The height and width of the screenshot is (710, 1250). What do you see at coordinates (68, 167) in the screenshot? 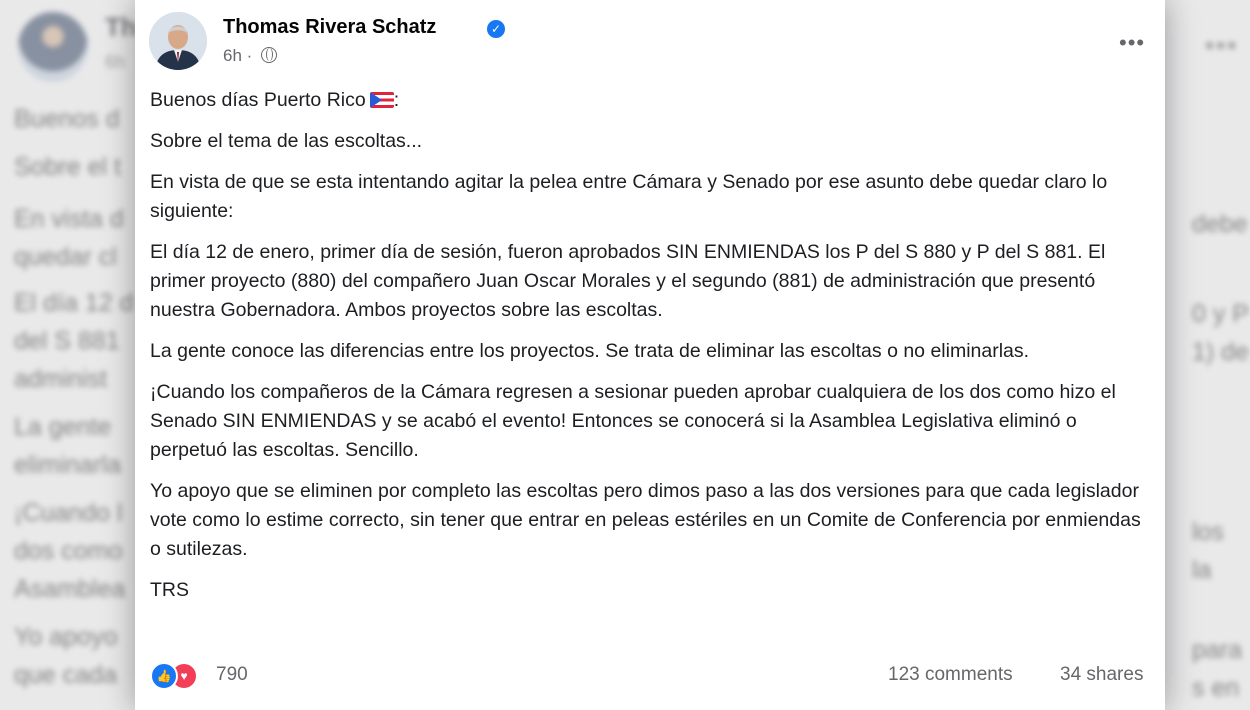
I see `bg-left-line: Sobre el t` at bounding box center [68, 167].